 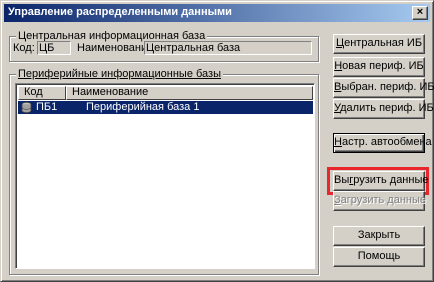 What do you see at coordinates (379, 201) in the screenshot?
I see `download-data-button: Загрузить данные` at bounding box center [379, 201].